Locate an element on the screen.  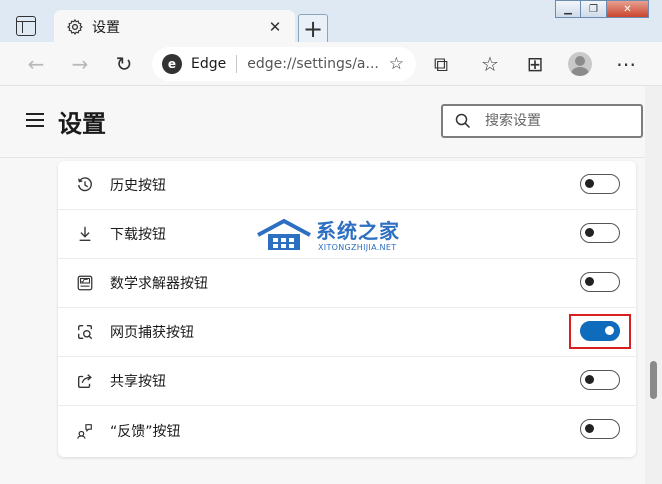
refresh-icon: ↻ is located at coordinates (124, 64).